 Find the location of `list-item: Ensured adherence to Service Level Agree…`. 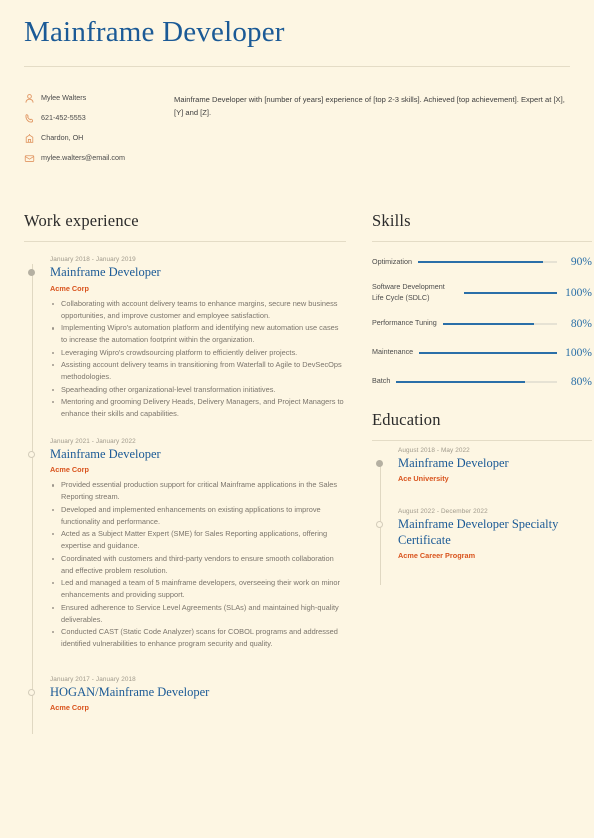

list-item: Ensured adherence to Service Level Agree… is located at coordinates (198, 614).